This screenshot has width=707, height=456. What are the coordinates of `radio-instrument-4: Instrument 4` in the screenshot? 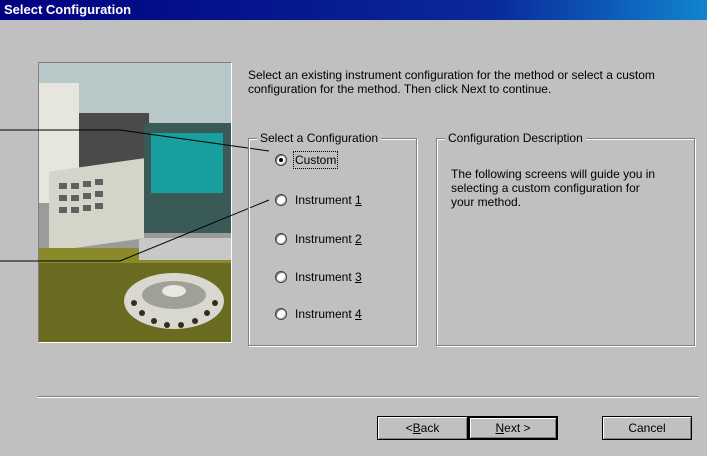 It's located at (318, 314).